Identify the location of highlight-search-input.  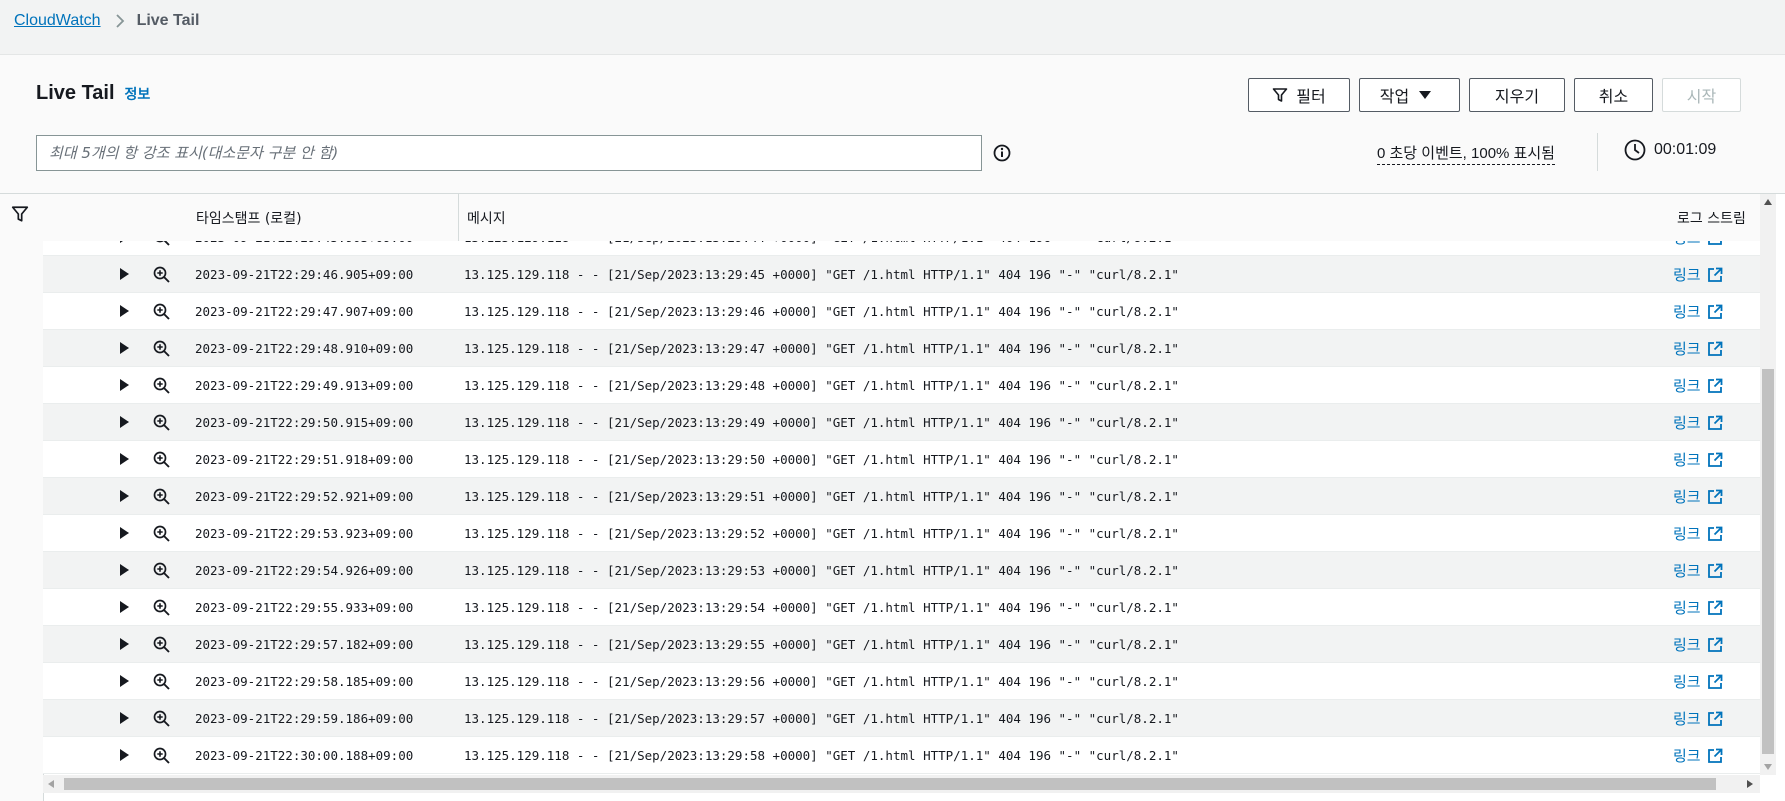
(509, 153).